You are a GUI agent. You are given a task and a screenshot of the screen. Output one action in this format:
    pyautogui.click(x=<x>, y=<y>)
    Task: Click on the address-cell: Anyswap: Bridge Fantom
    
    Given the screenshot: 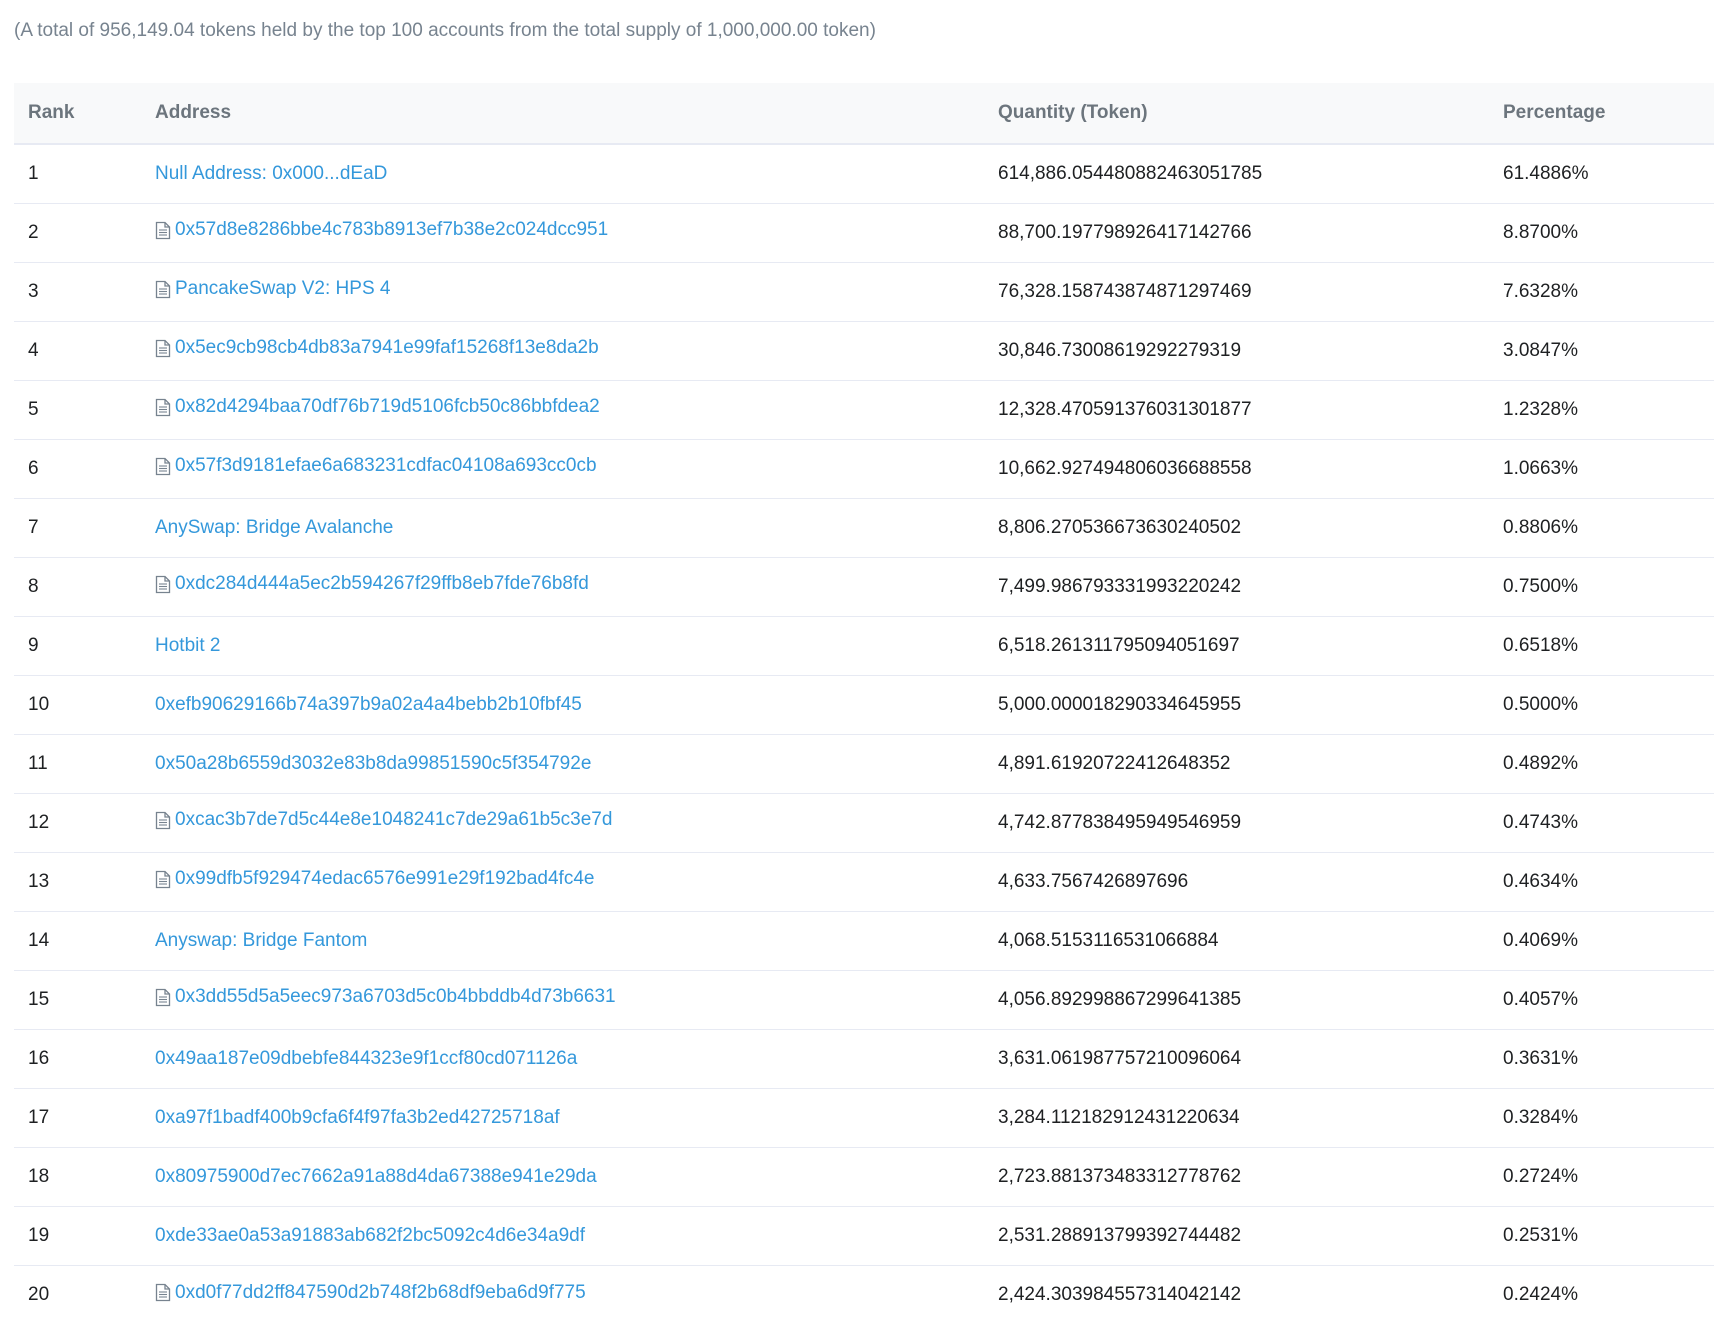 What is the action you would take?
    pyautogui.click(x=562, y=941)
    